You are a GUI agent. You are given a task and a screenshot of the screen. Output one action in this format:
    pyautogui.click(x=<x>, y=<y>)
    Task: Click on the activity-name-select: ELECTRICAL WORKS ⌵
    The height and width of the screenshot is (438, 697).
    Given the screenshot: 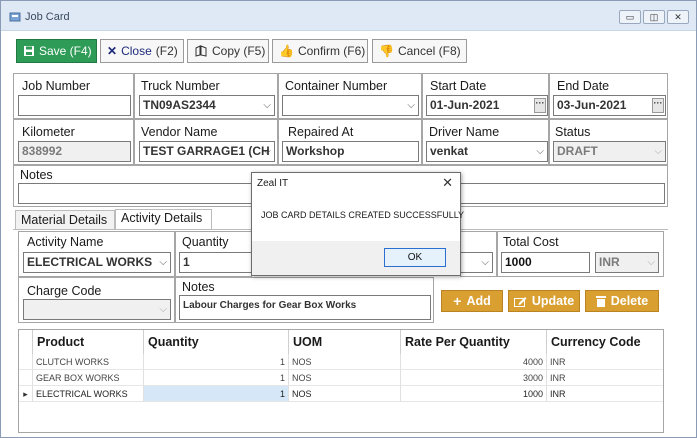 What is the action you would take?
    pyautogui.click(x=97, y=262)
    